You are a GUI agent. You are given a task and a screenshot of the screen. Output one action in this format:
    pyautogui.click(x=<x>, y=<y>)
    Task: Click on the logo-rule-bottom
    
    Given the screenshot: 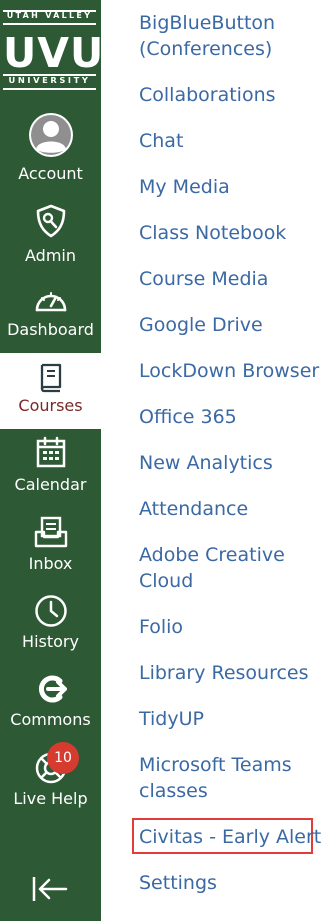 What is the action you would take?
    pyautogui.click(x=49, y=89)
    